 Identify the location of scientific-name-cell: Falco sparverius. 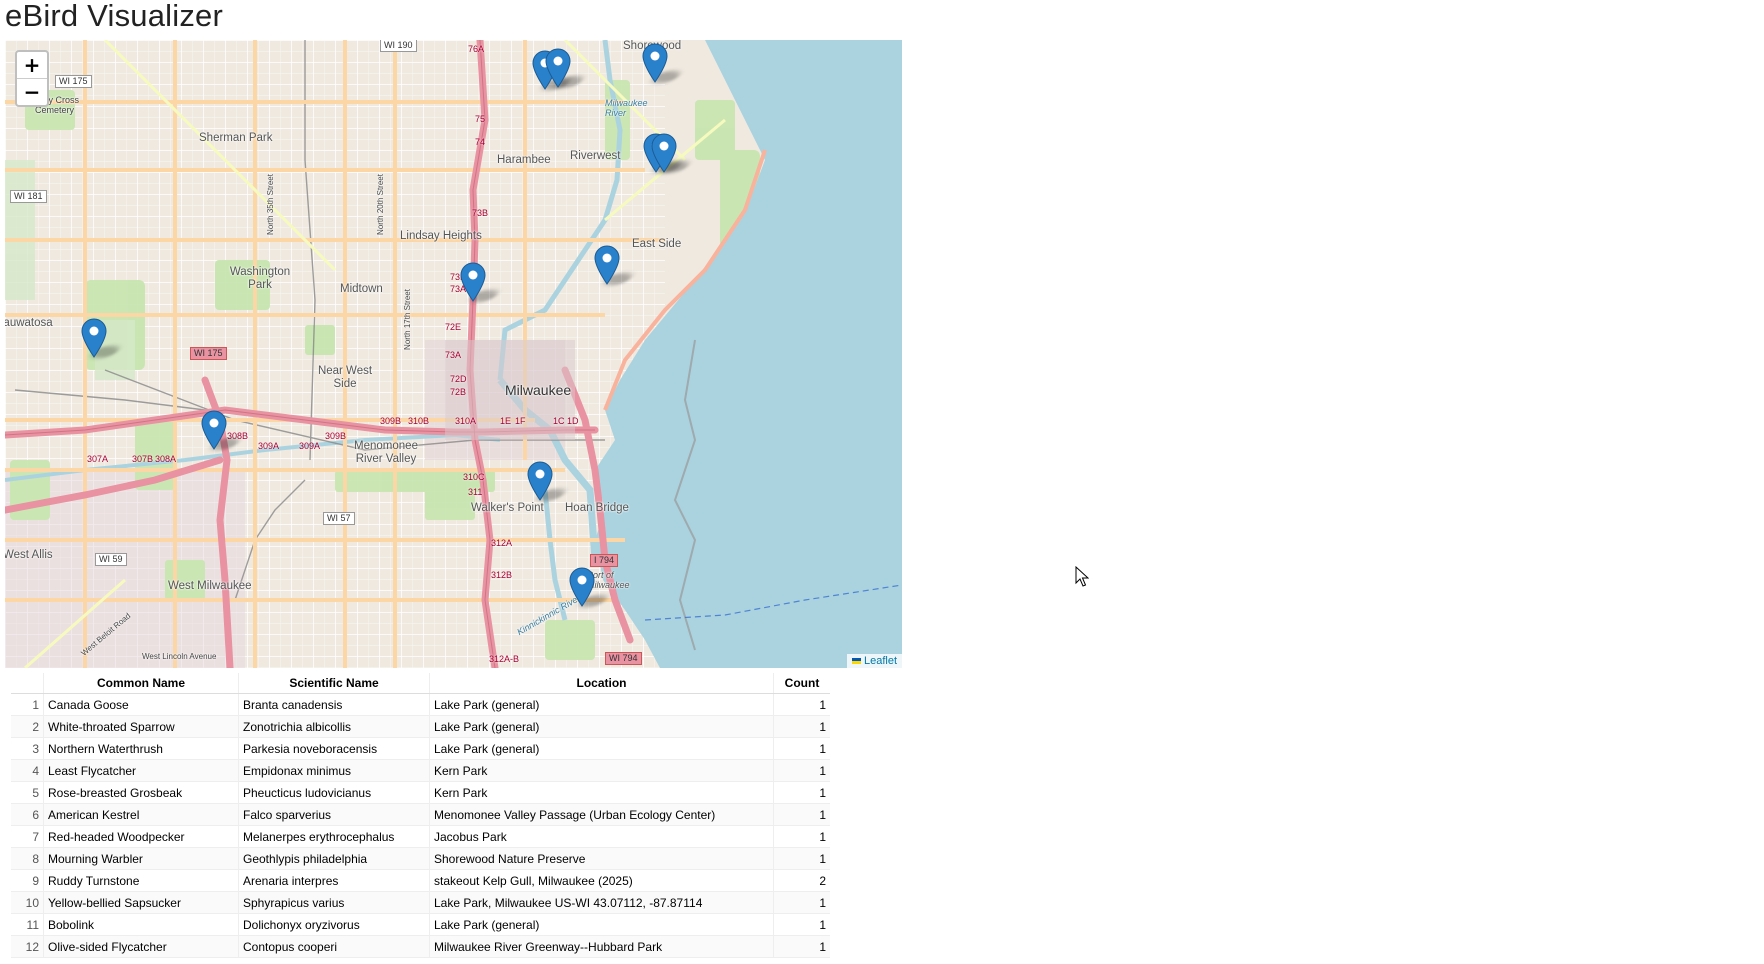
(334, 814).